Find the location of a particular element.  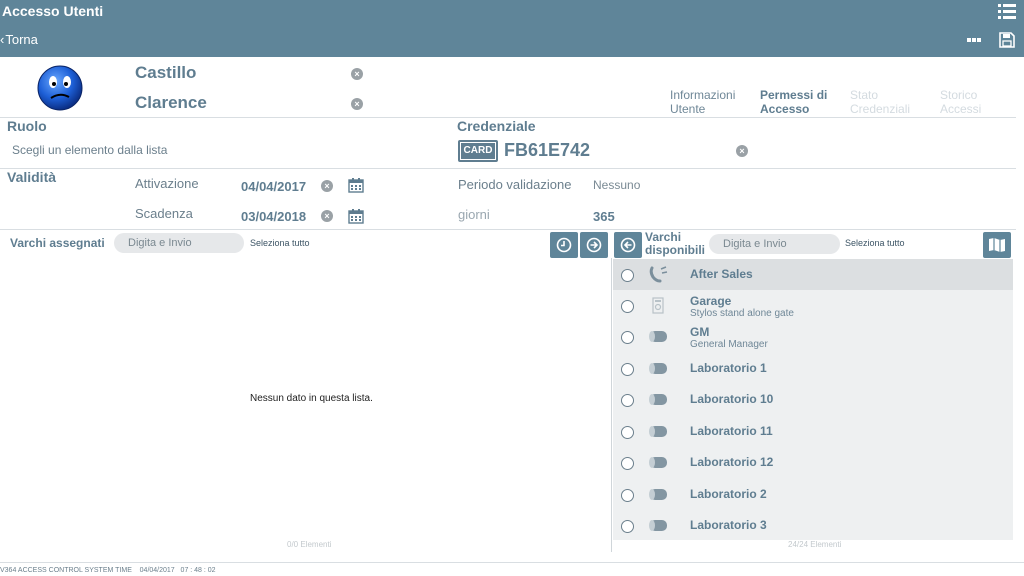

header-bar is located at coordinates (512, 28).